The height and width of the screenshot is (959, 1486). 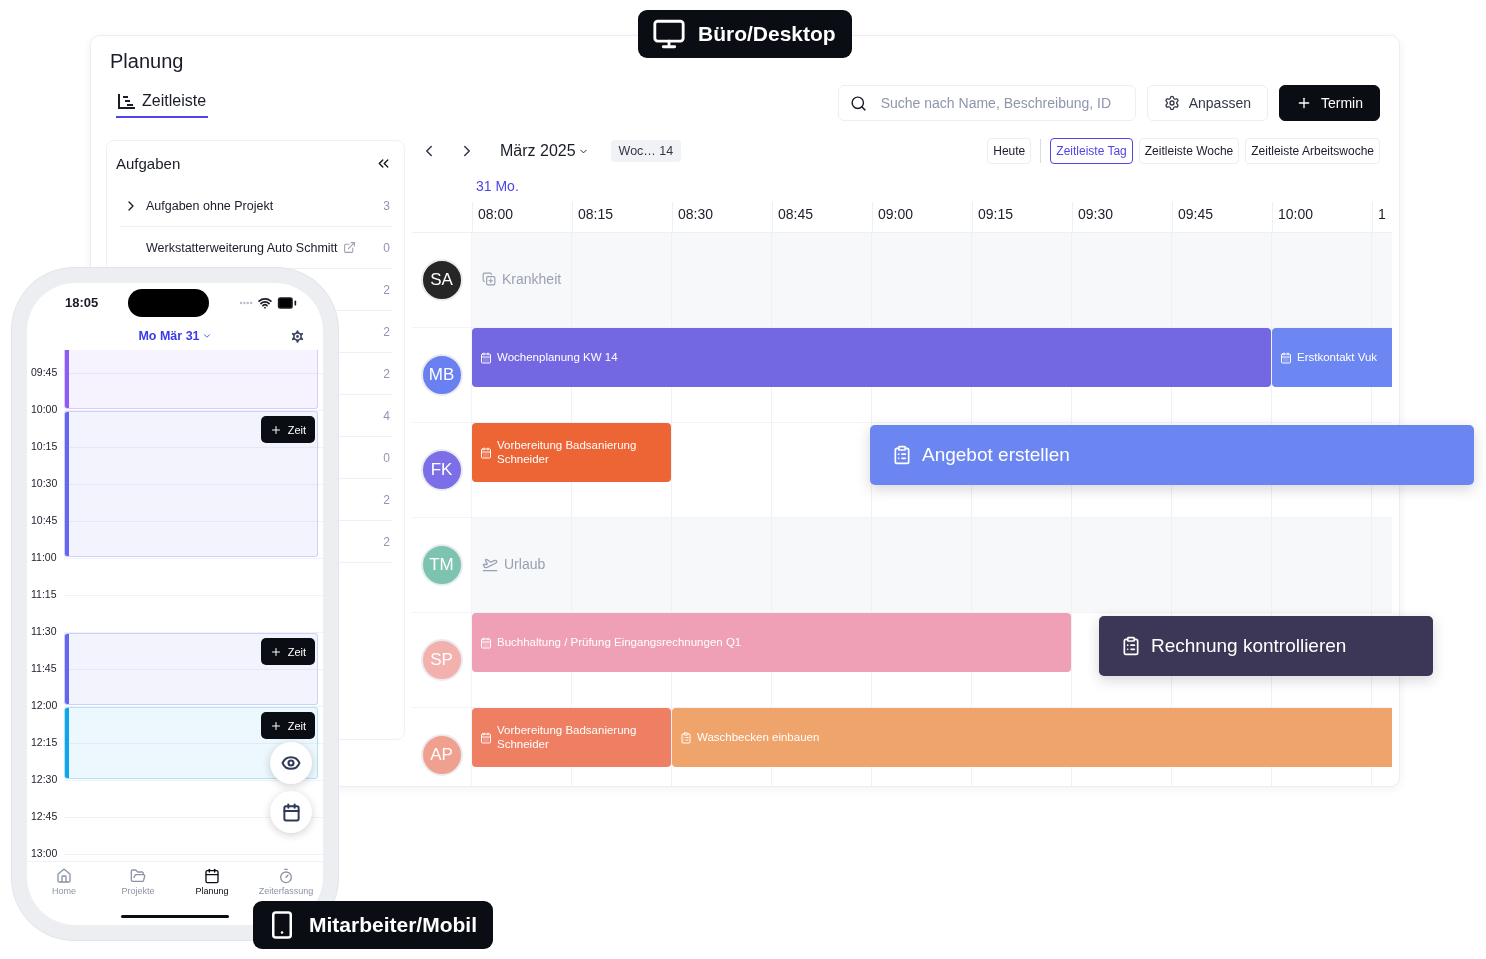 What do you see at coordinates (922, 217) in the screenshot?
I see `time-header: 09:00` at bounding box center [922, 217].